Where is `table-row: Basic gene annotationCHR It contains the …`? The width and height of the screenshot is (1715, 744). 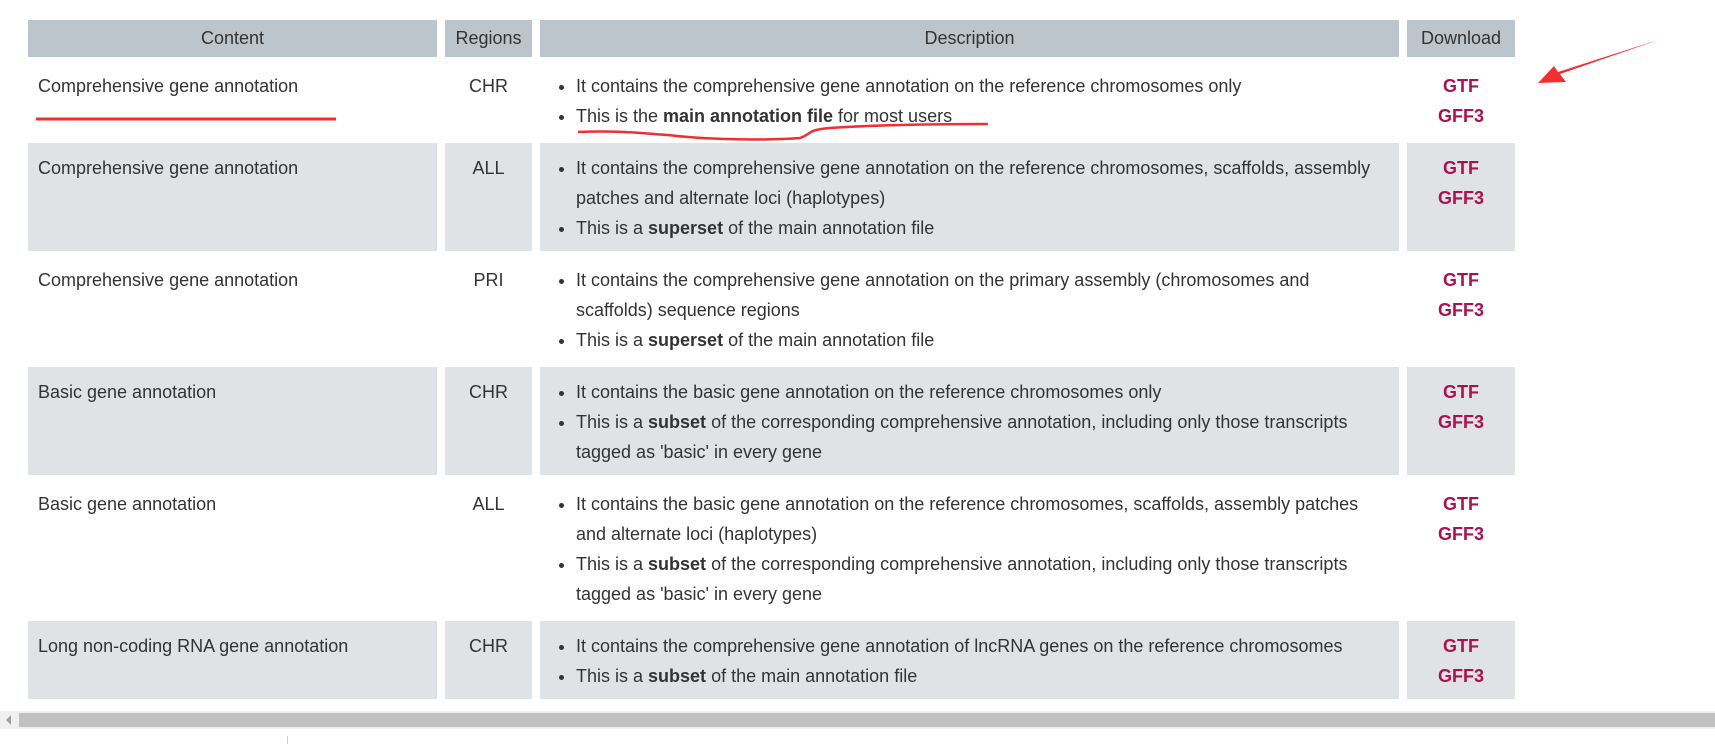 table-row: Basic gene annotationCHR It contains the … is located at coordinates (771, 421).